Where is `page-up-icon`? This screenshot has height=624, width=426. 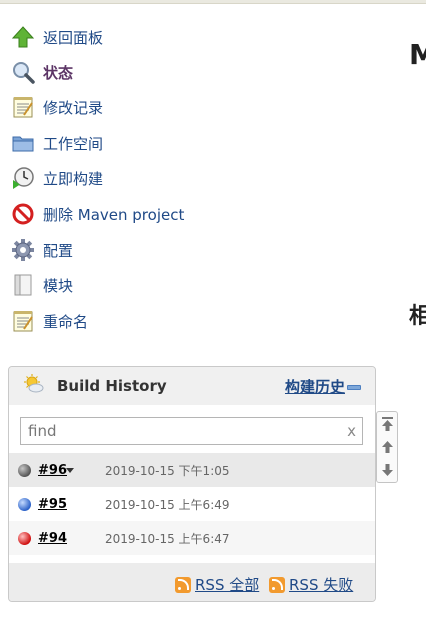
page-up-icon is located at coordinates (387, 447).